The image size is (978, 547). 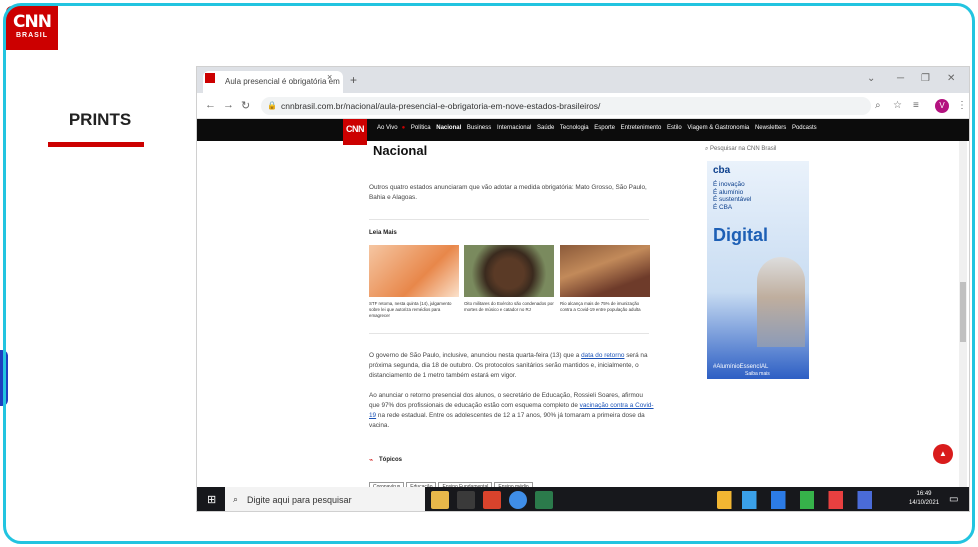 I want to click on forward-arrow-icon: →, so click(x=228, y=105).